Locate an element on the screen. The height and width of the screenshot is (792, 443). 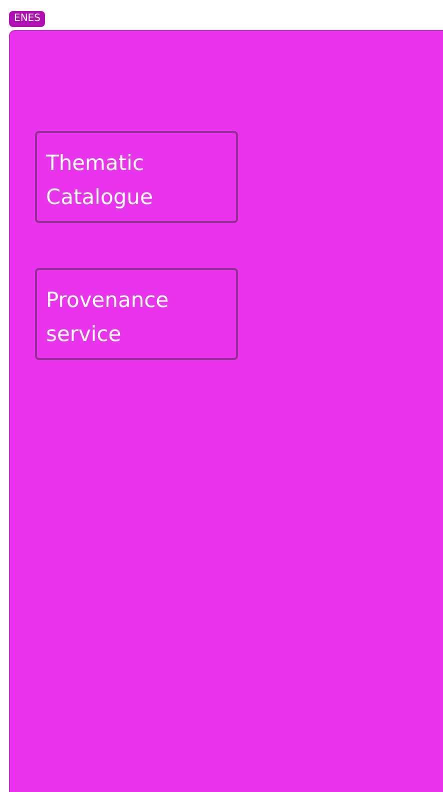
app-badge: ENES is located at coordinates (27, 19).